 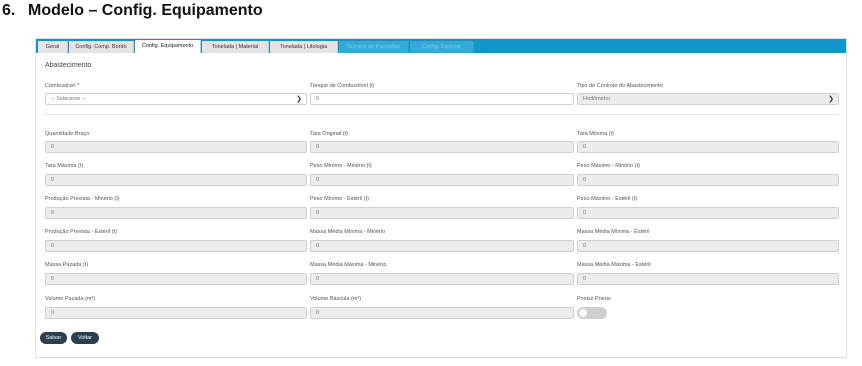 I want to click on massa-pazada-input: 0, so click(x=176, y=279).